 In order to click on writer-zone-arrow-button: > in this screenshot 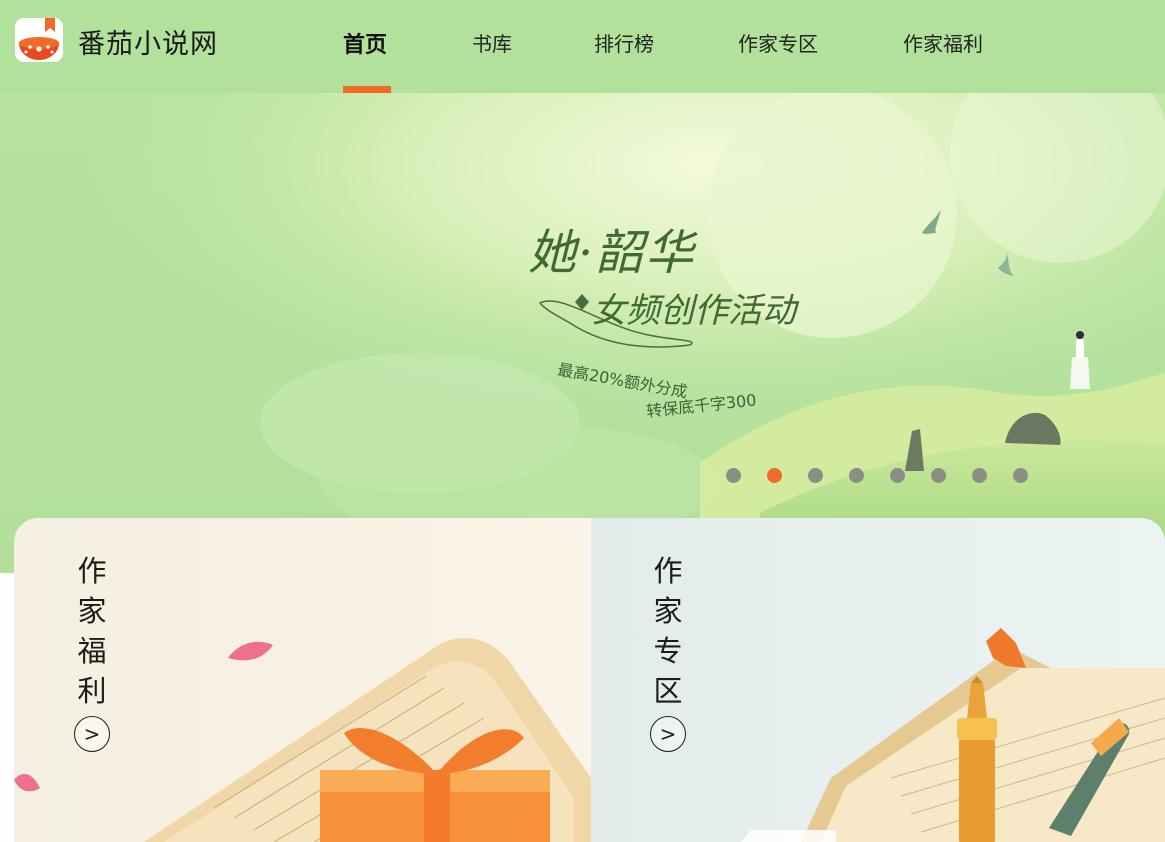, I will do `click(668, 734)`.